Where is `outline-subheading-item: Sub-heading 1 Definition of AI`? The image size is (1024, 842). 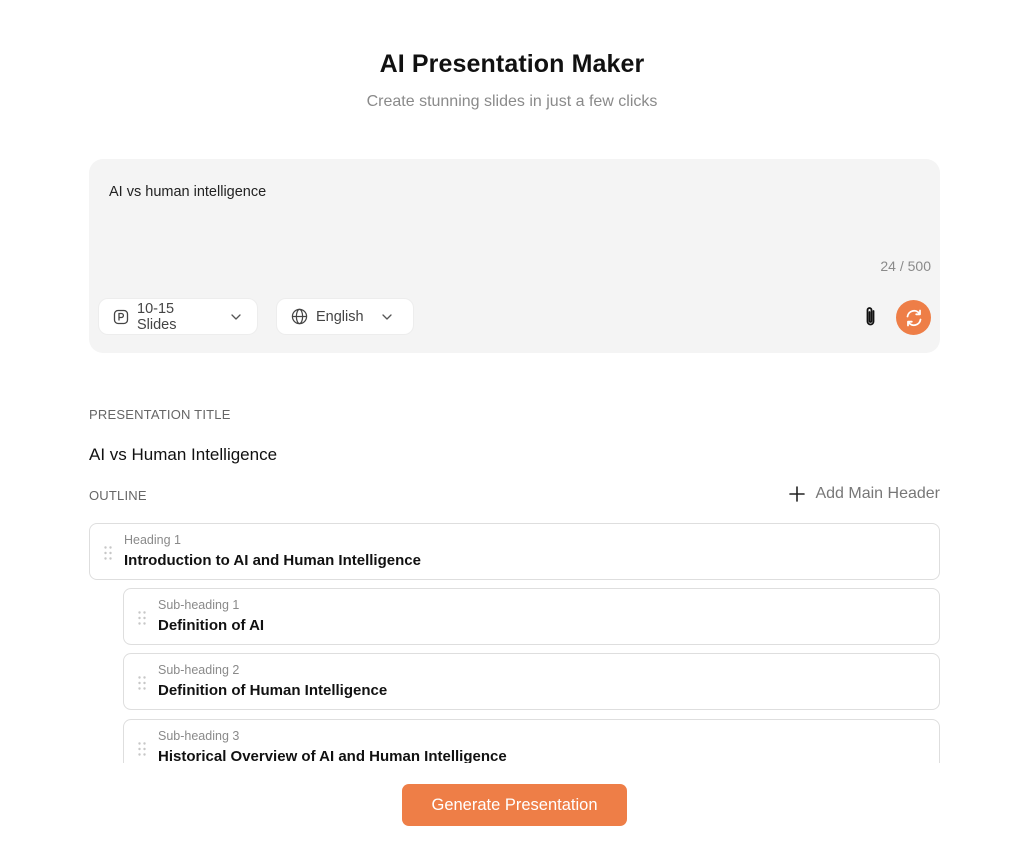
outline-subheading-item: Sub-heading 1 Definition of AI is located at coordinates (531, 616).